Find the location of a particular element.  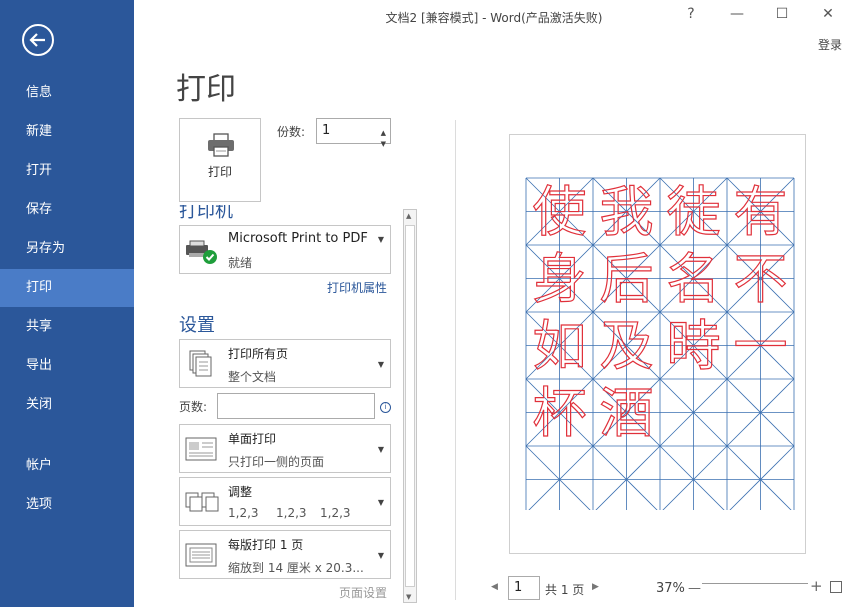

sidebar-item-close: 关闭 is located at coordinates (67, 405).